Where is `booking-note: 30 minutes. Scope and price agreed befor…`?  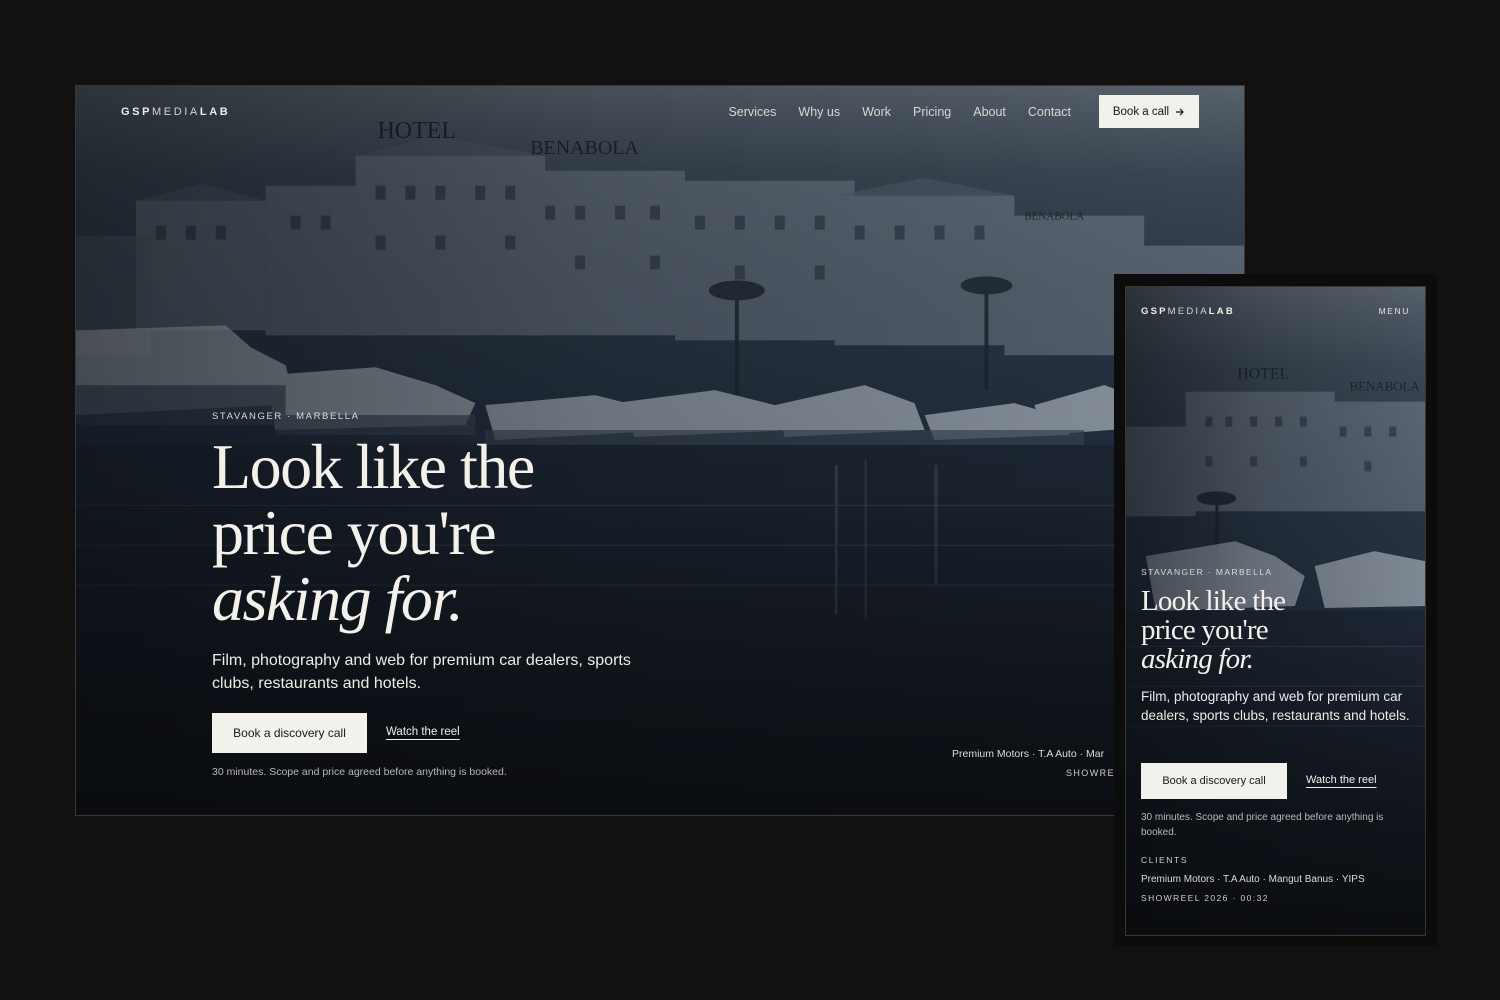 booking-note: 30 minutes. Scope and price agreed befor… is located at coordinates (359, 772).